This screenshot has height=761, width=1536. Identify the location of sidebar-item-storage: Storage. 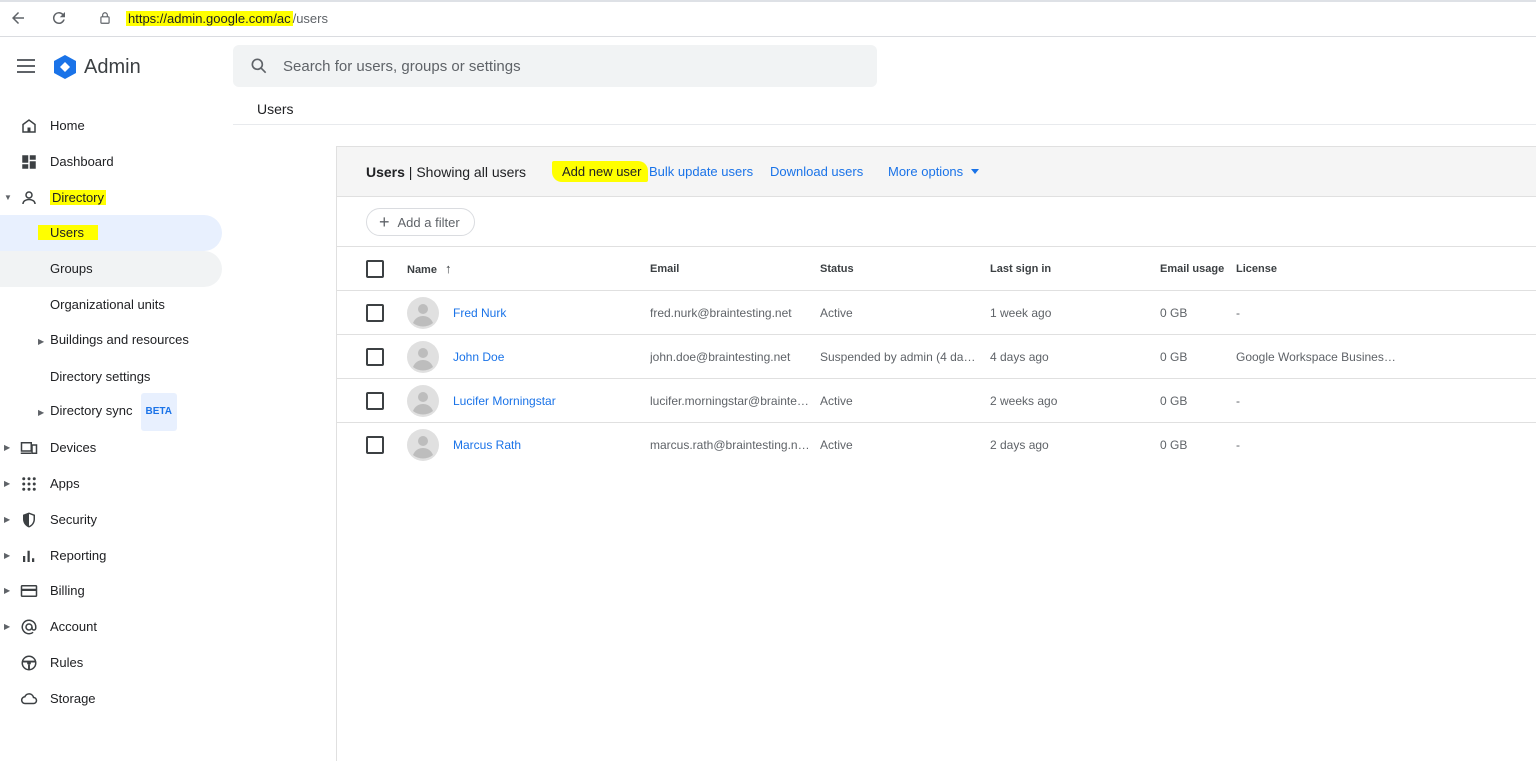
(115, 699).